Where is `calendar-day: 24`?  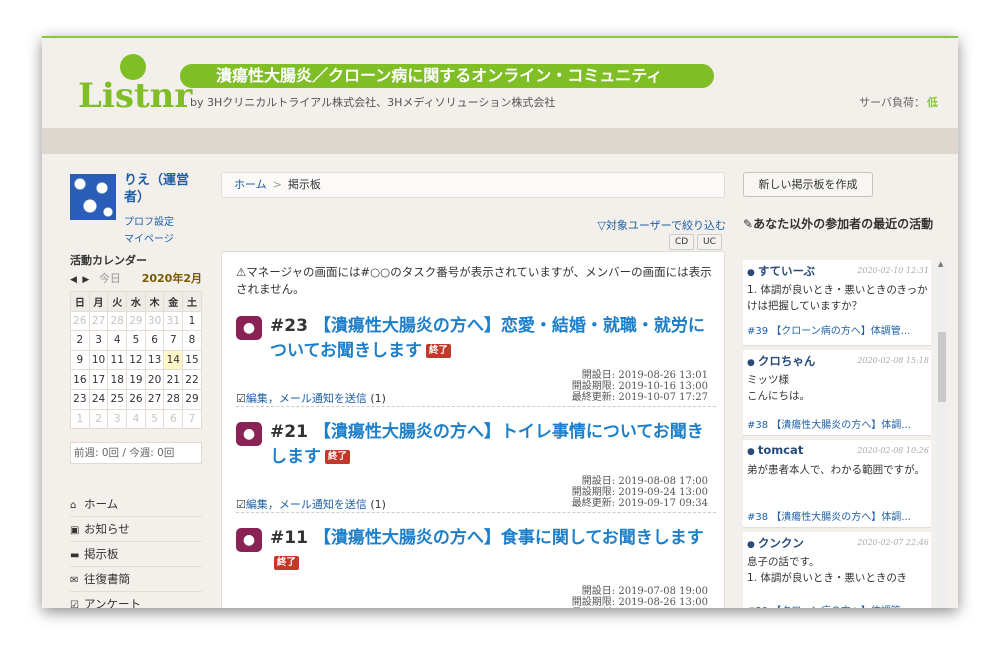
calendar-day: 24 is located at coordinates (98, 399).